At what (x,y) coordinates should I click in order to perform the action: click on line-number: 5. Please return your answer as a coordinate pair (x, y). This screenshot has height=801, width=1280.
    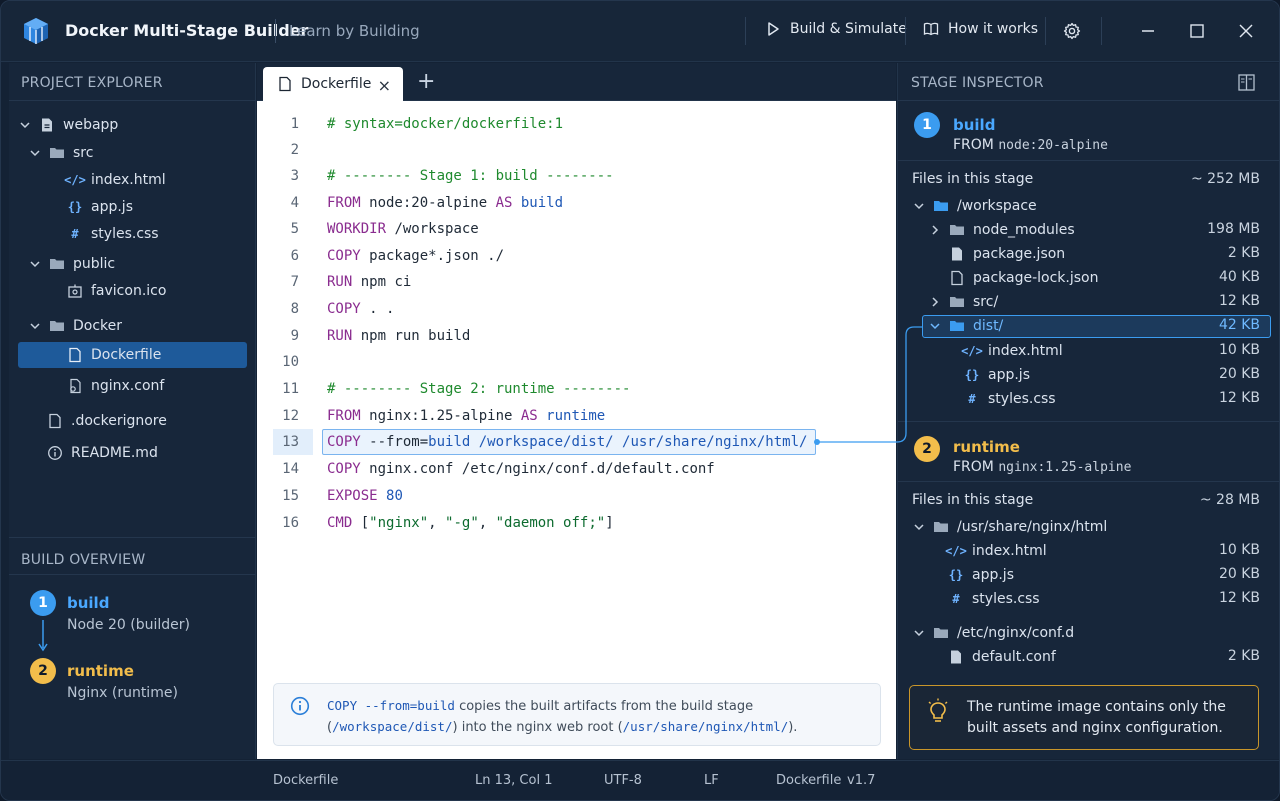
    Looking at the image, I should click on (294, 229).